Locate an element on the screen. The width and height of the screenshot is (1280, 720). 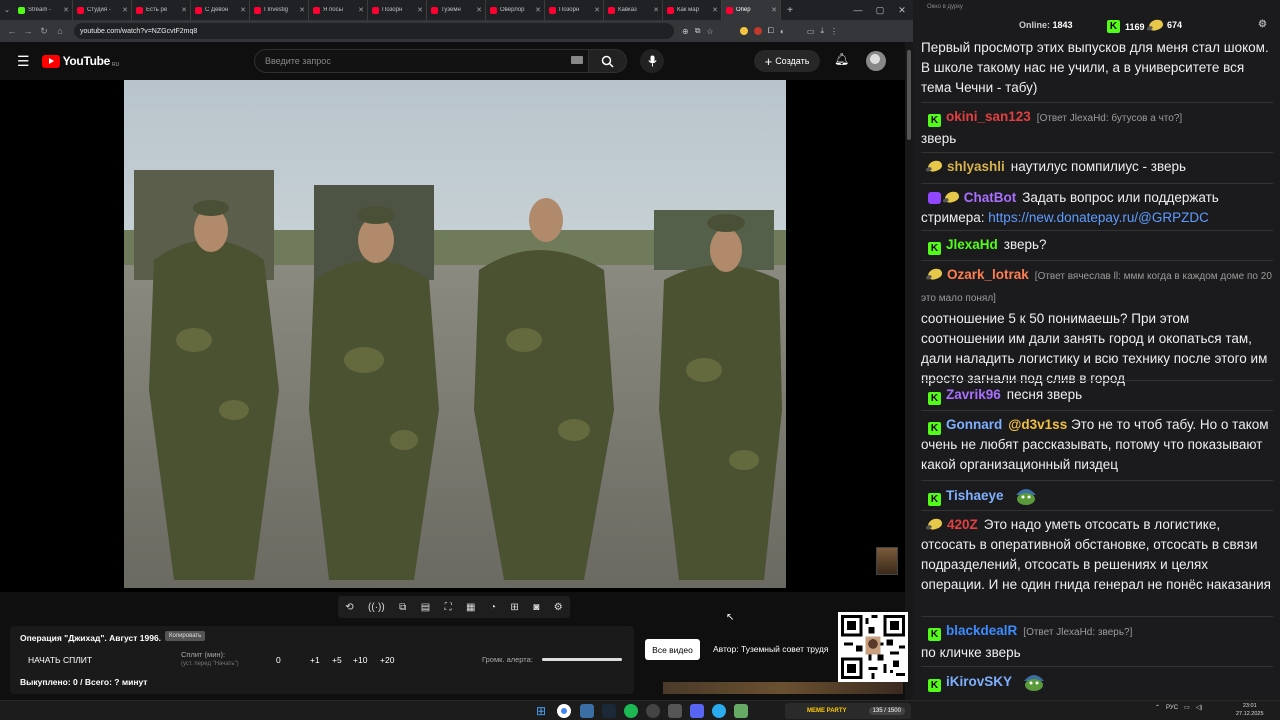
tray-arrow-icon: ⌃ is located at coordinates (1157, 707).